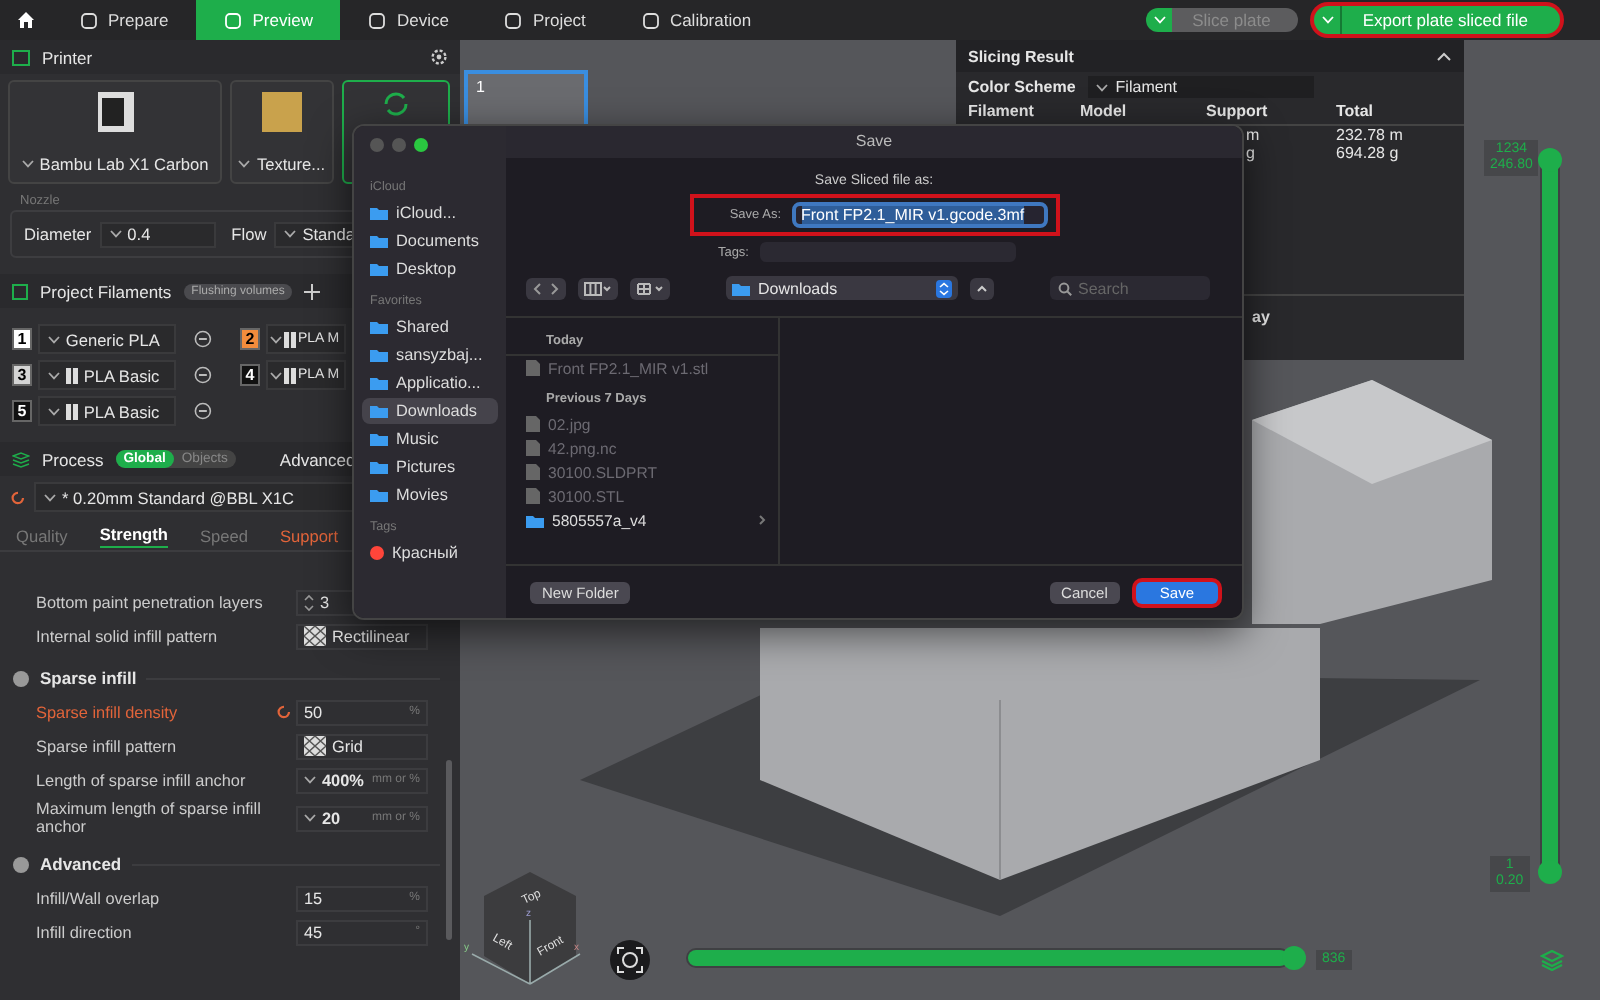 The image size is (1600, 1000). What do you see at coordinates (250, 375) in the screenshot?
I see `filament-index-badge: 4` at bounding box center [250, 375].